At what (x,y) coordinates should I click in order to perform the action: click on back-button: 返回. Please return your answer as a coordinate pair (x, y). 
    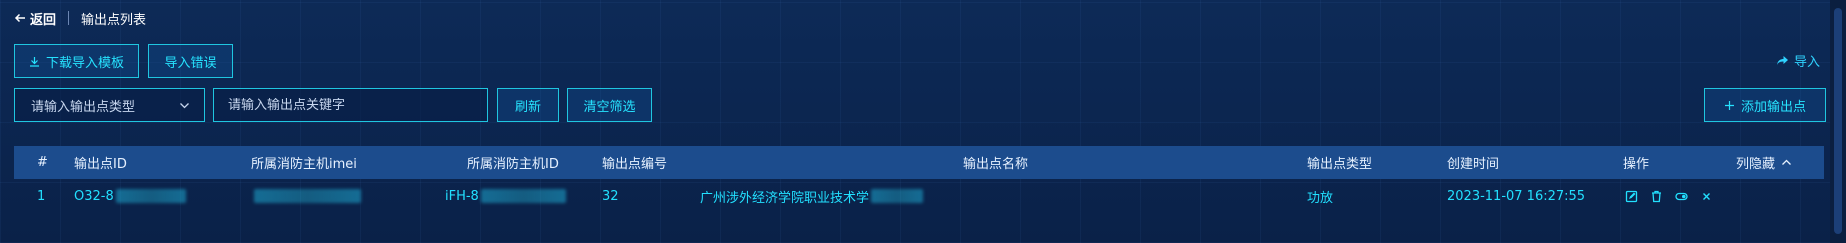
    Looking at the image, I should click on (35, 18).